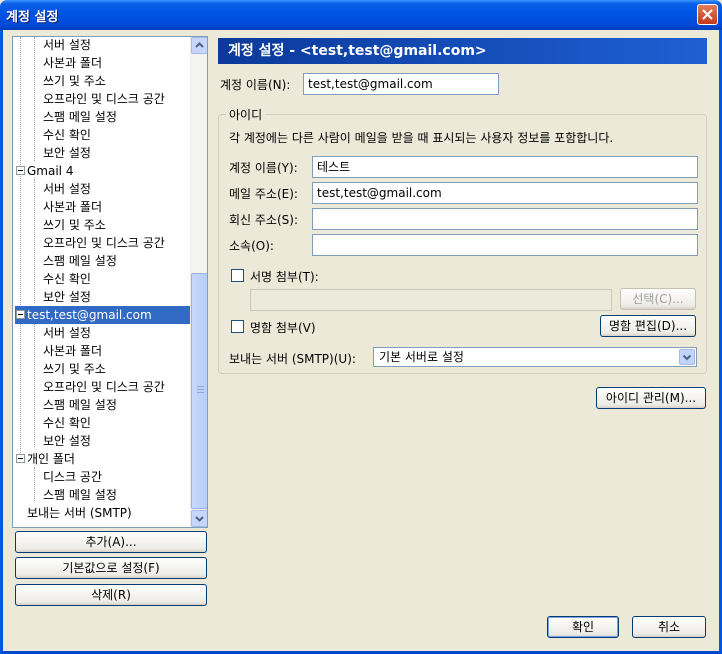  I want to click on signature-path-field, so click(431, 300).